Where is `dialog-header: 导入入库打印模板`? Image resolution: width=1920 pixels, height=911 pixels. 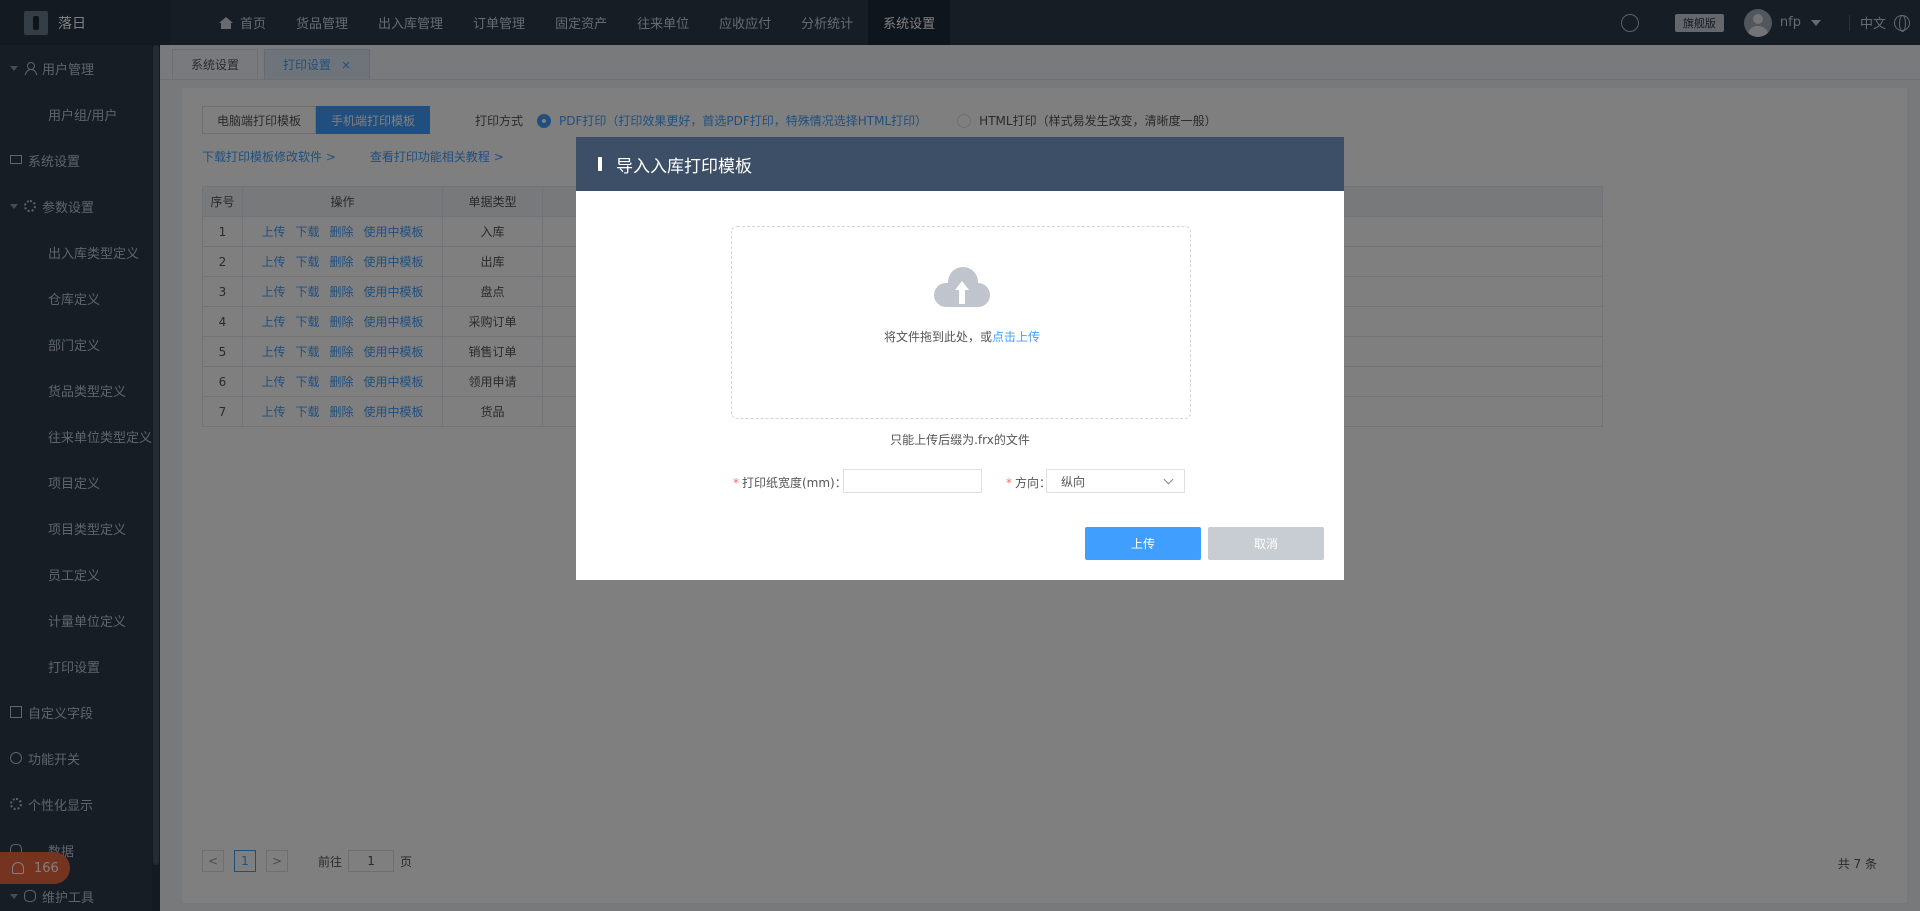
dialog-header: 导入入库打印模板 is located at coordinates (960, 164).